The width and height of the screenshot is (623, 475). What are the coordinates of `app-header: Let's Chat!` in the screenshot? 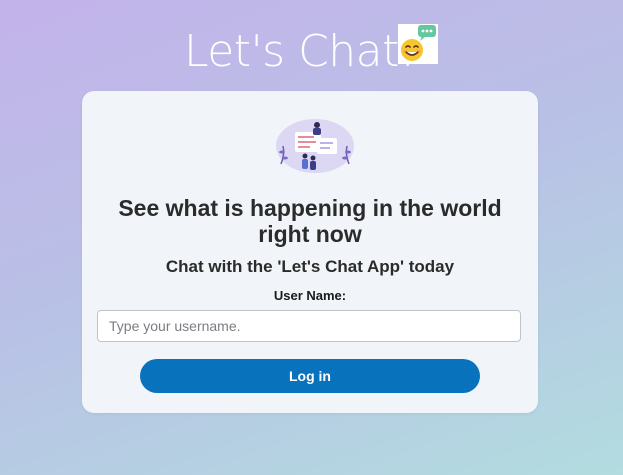 It's located at (311, 52).